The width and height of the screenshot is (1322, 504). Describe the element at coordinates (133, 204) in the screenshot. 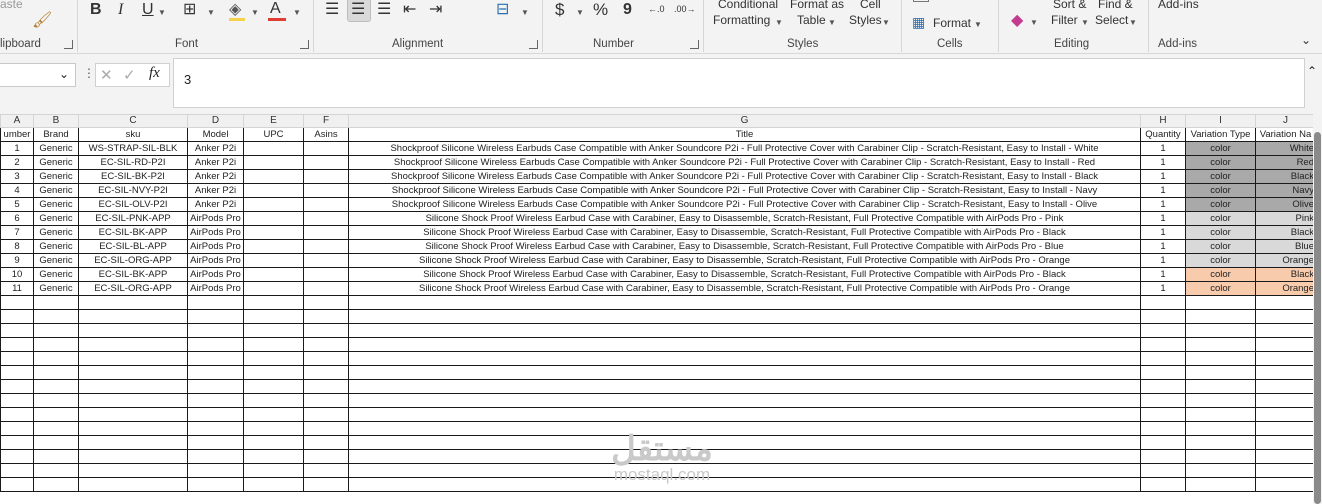

I see `cell-sku: EC-SIL-OLV-P2I` at that location.